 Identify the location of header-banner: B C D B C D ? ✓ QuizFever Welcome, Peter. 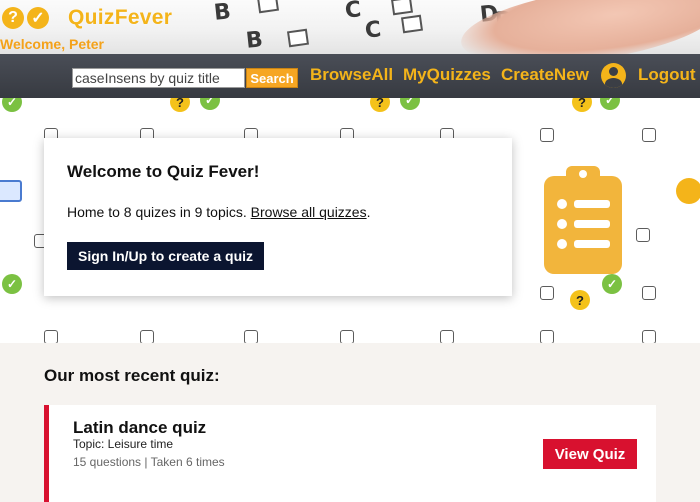
(350, 27).